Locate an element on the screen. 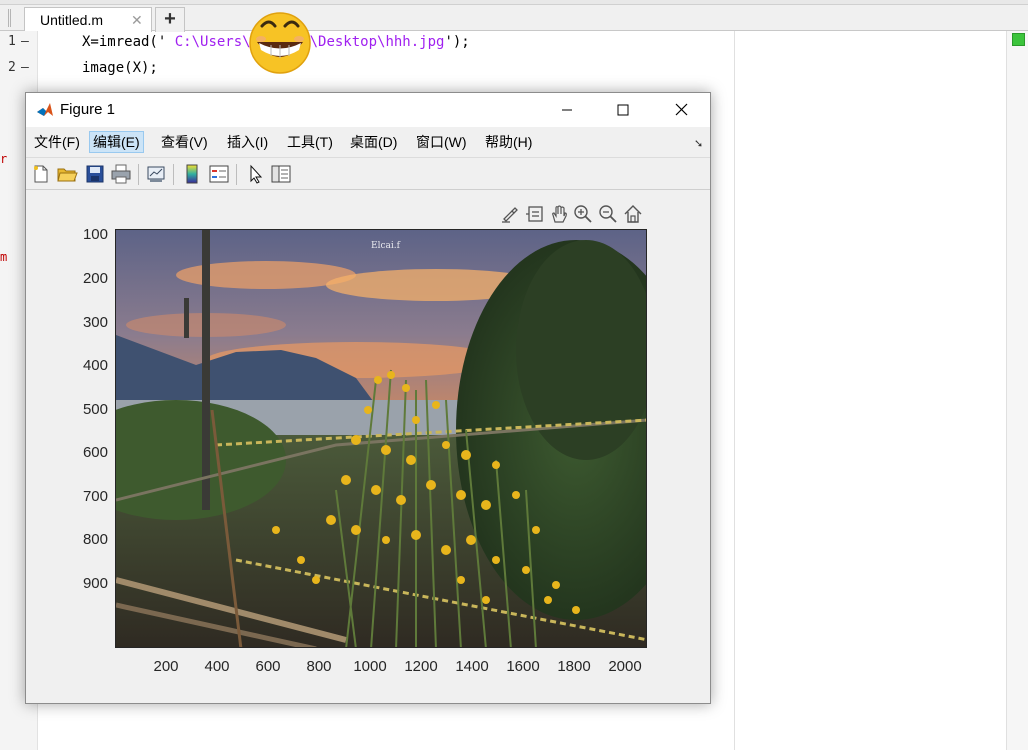 The width and height of the screenshot is (1028, 750). property-inspector-icon is located at coordinates (281, 174).